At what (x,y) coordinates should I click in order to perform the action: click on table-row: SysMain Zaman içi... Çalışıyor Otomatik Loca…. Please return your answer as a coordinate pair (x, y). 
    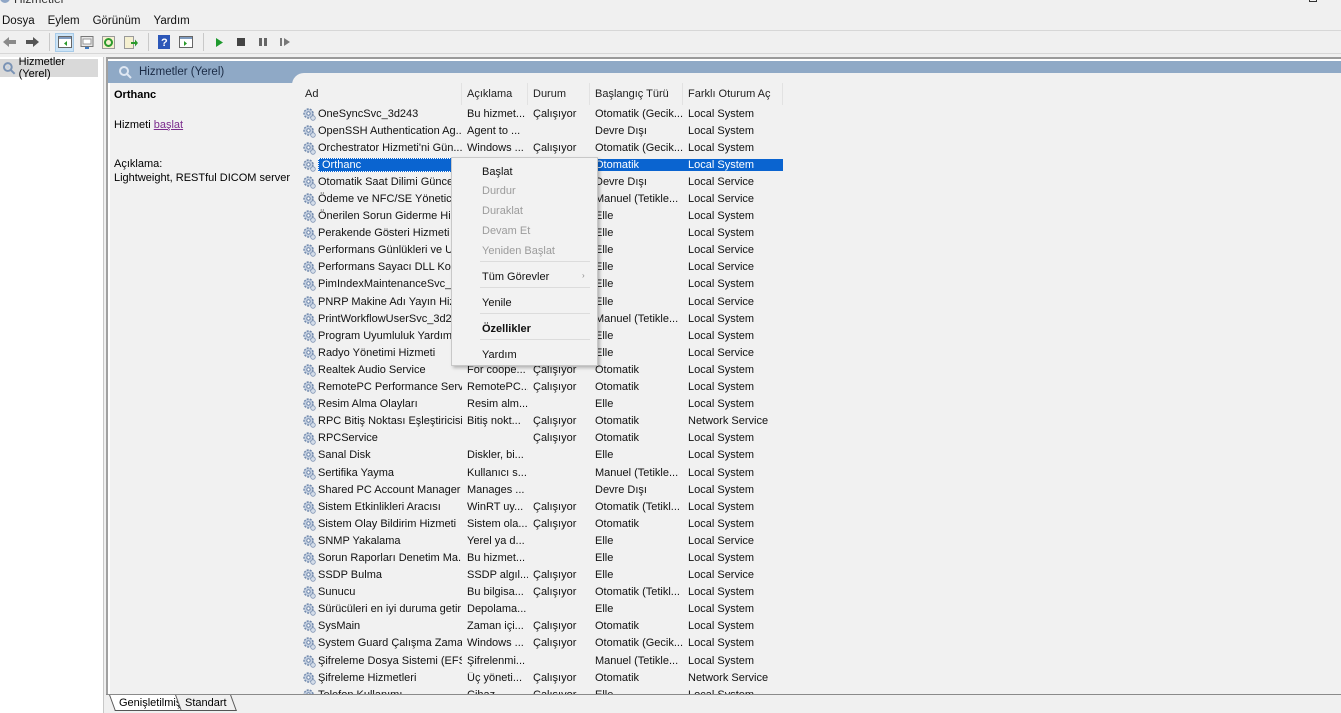
    Looking at the image, I should click on (541, 626).